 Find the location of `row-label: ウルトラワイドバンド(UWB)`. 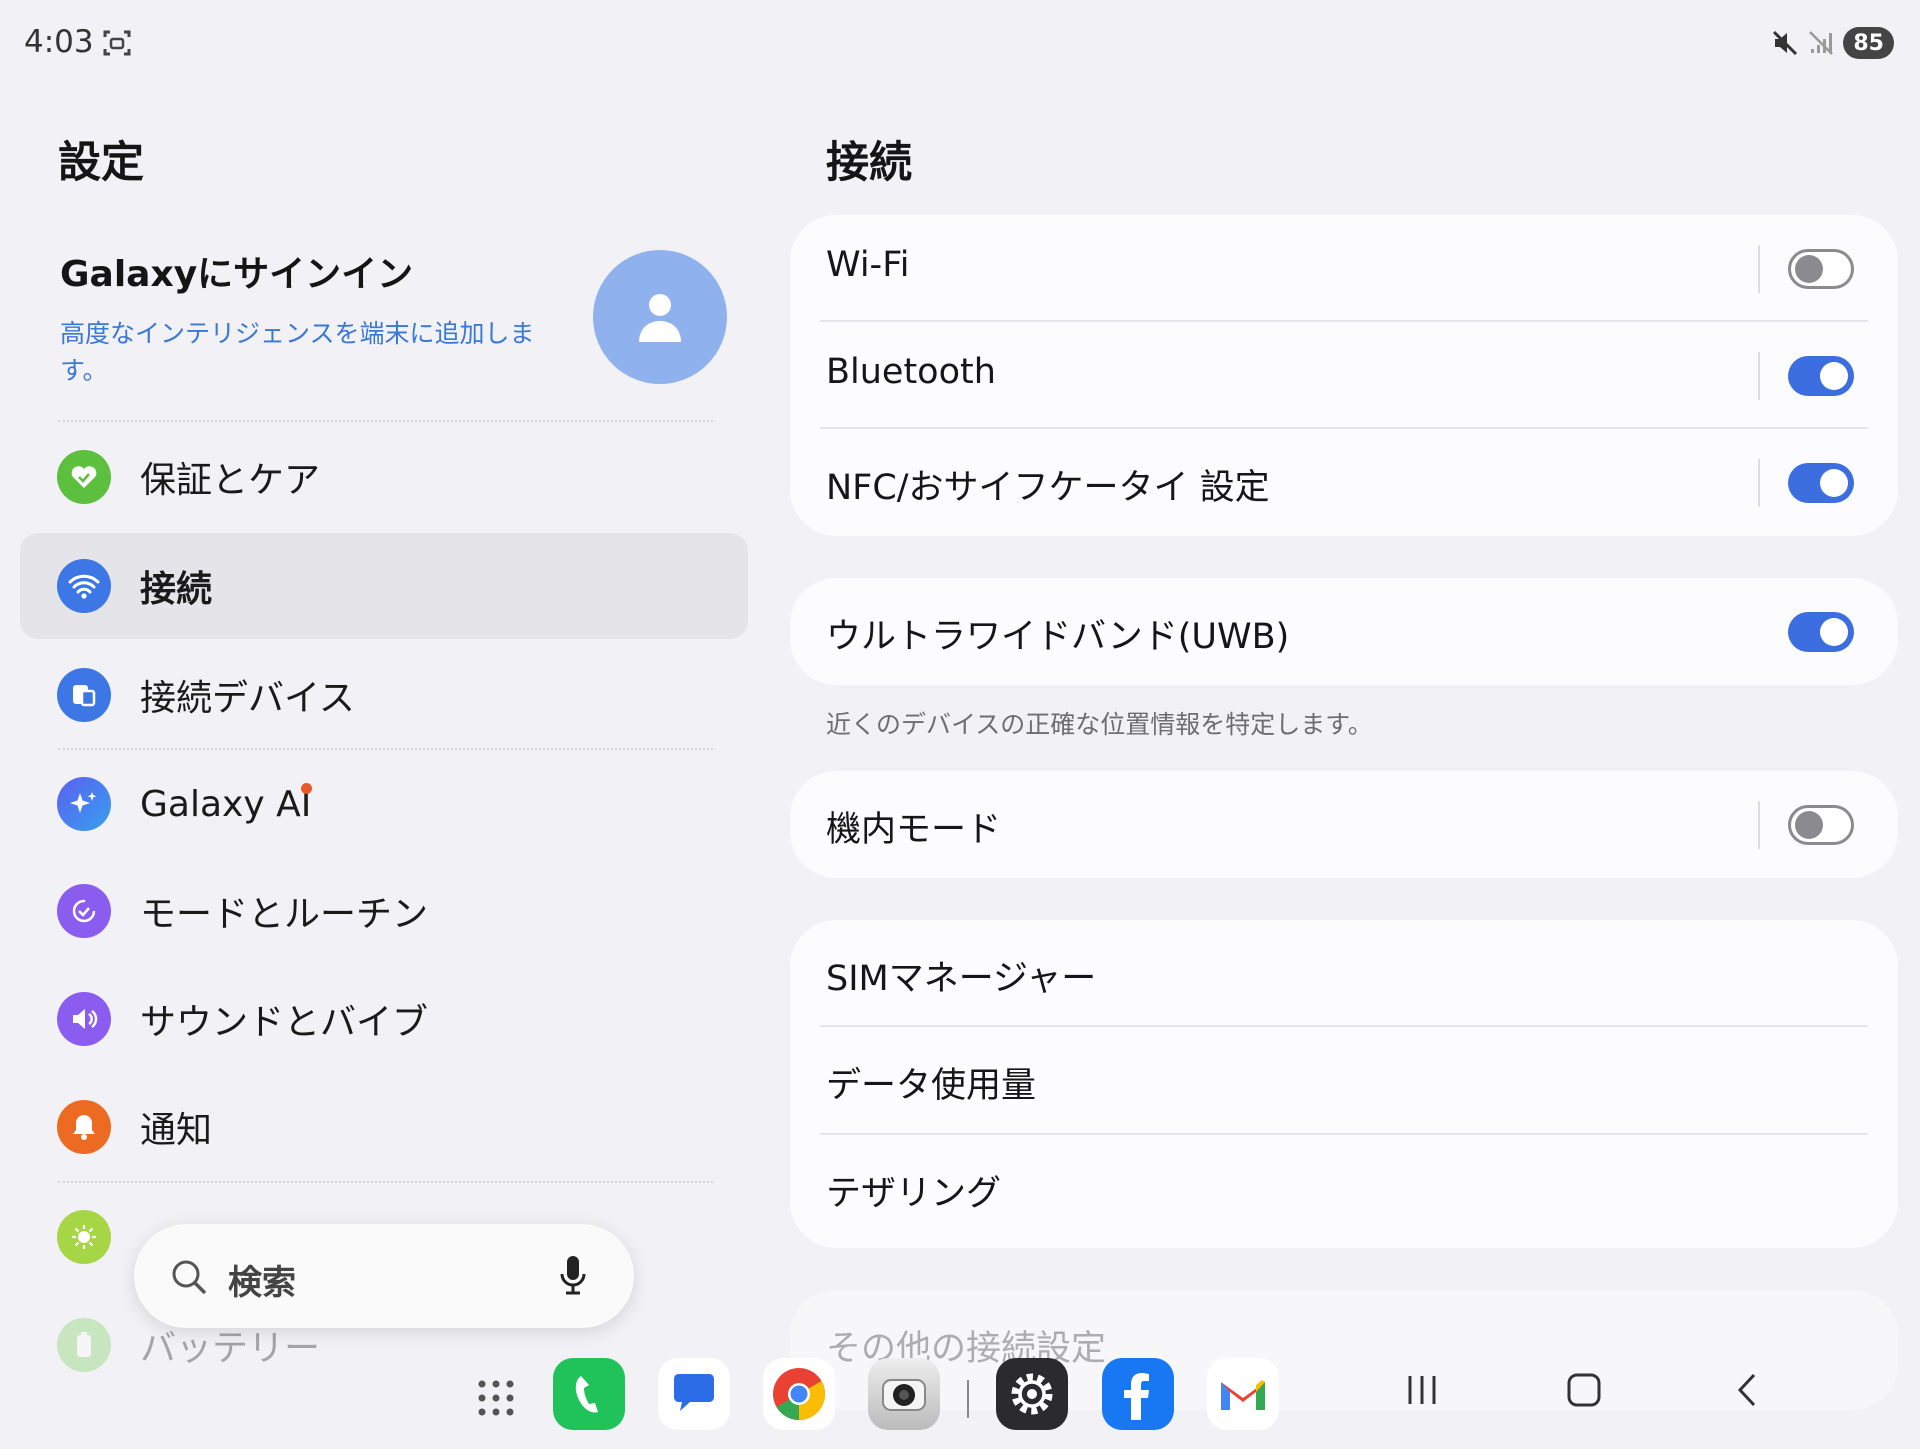

row-label: ウルトラワイドバンド(UWB) is located at coordinates (1058, 637).